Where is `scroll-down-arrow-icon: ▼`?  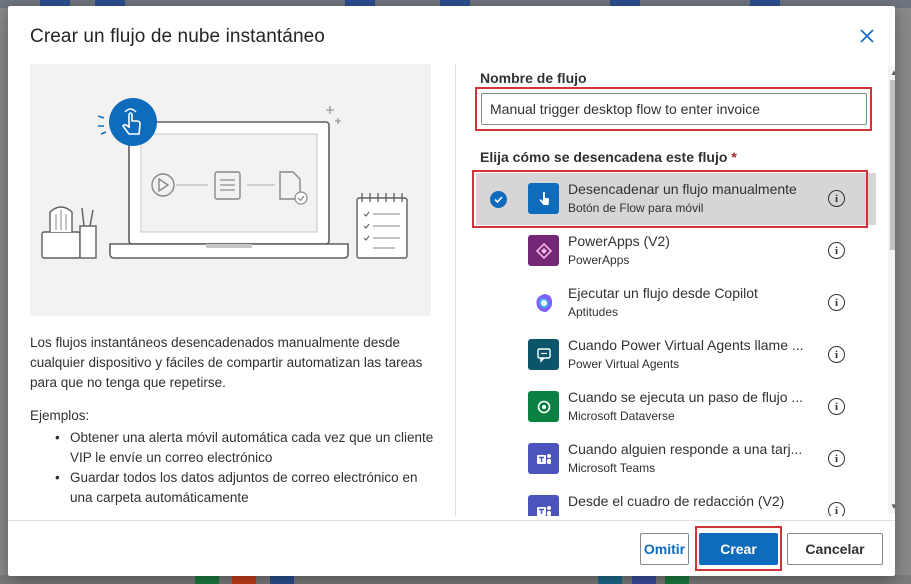 scroll-down-arrow-icon: ▼ is located at coordinates (892, 507).